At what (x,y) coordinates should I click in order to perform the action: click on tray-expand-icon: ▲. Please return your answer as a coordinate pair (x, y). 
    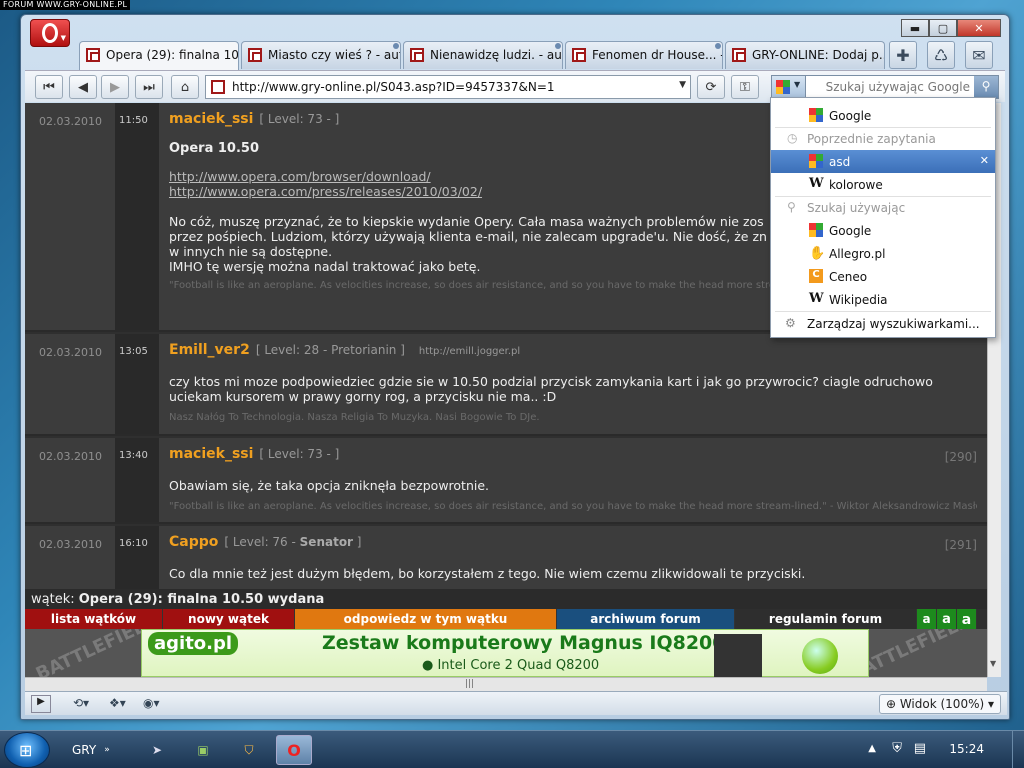
    Looking at the image, I should click on (872, 748).